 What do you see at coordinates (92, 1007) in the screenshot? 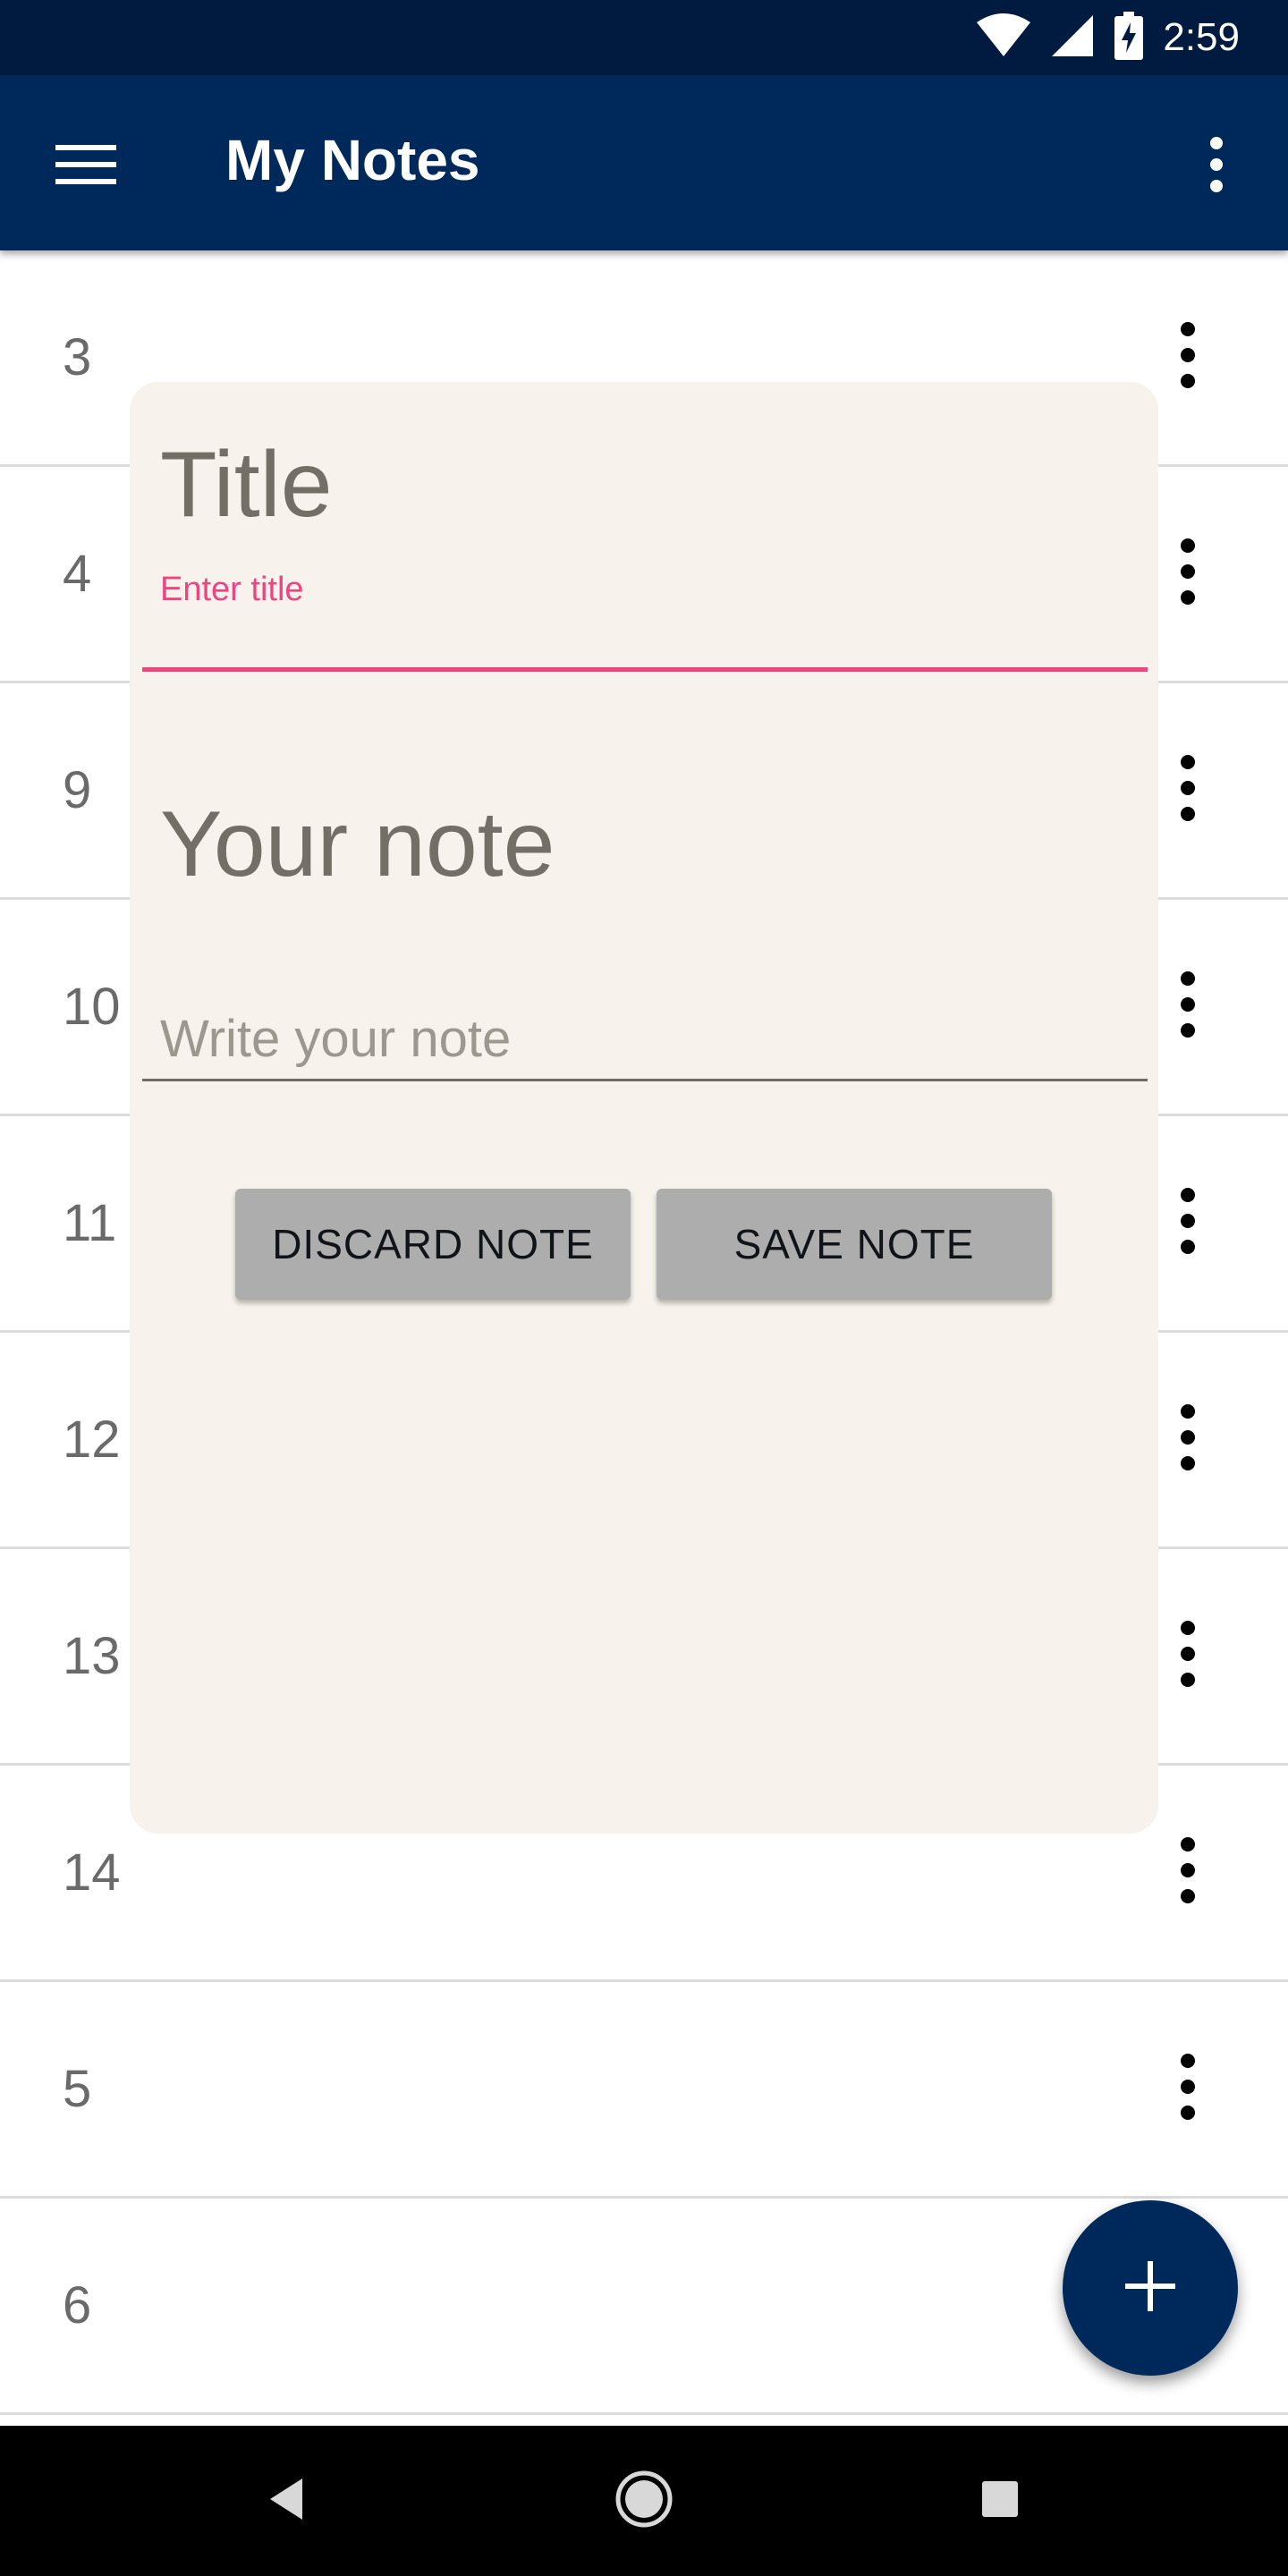
I see `note-number: 10` at bounding box center [92, 1007].